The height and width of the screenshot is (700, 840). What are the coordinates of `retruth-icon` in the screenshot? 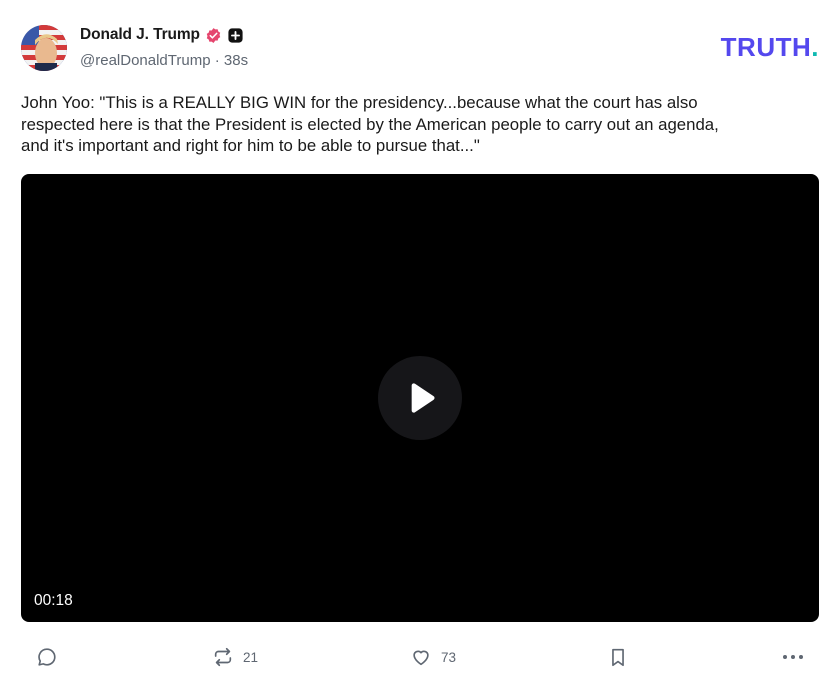 It's located at (223, 657).